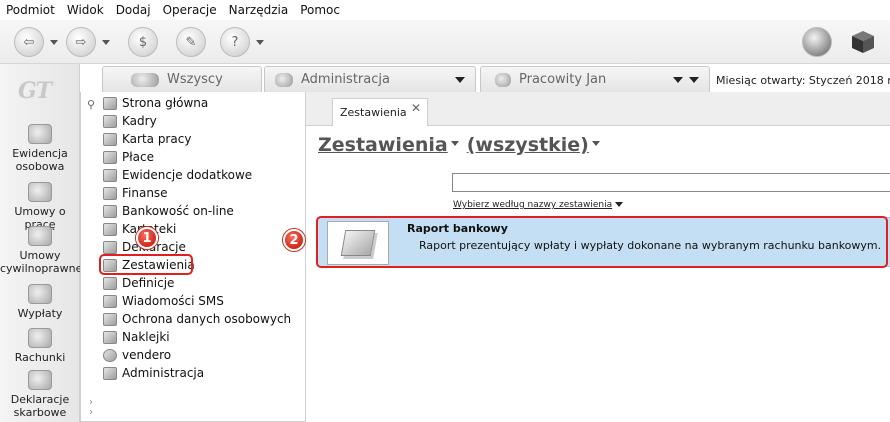 The width and height of the screenshot is (890, 422). I want to click on money-icon: $, so click(143, 42).